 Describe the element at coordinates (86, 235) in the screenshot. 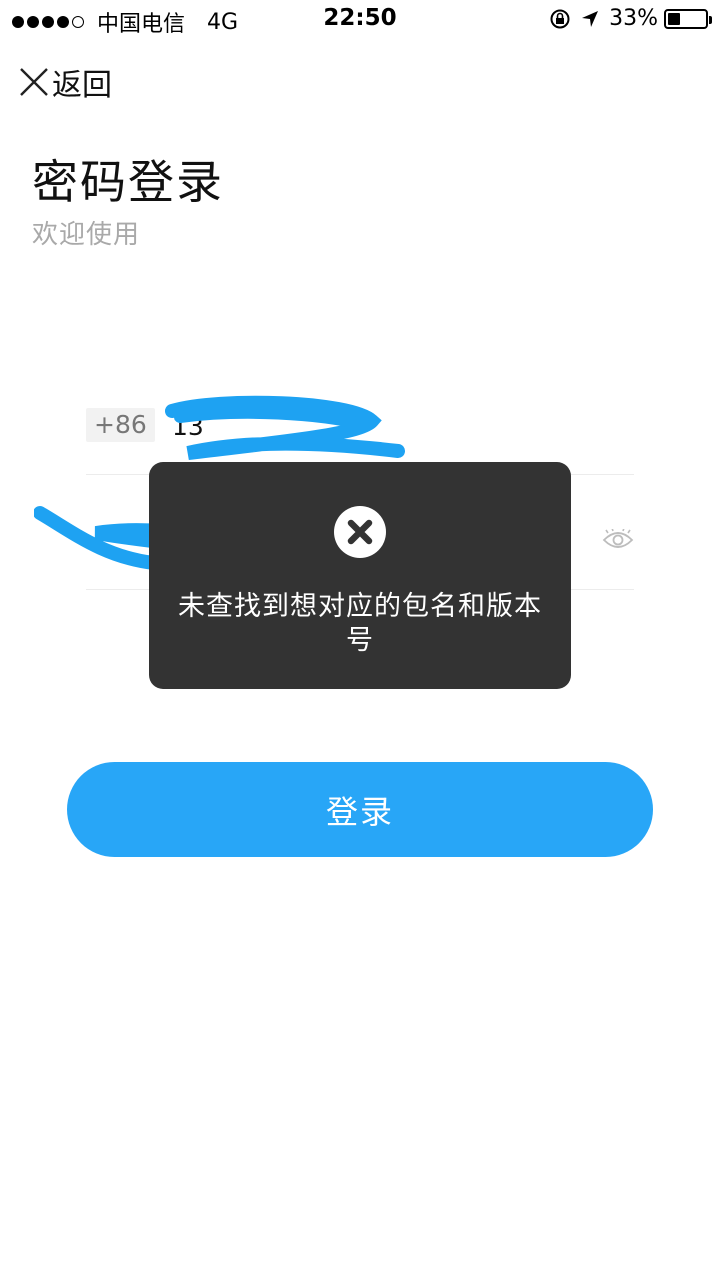

I see `page-subtitle: 欢迎使用` at that location.